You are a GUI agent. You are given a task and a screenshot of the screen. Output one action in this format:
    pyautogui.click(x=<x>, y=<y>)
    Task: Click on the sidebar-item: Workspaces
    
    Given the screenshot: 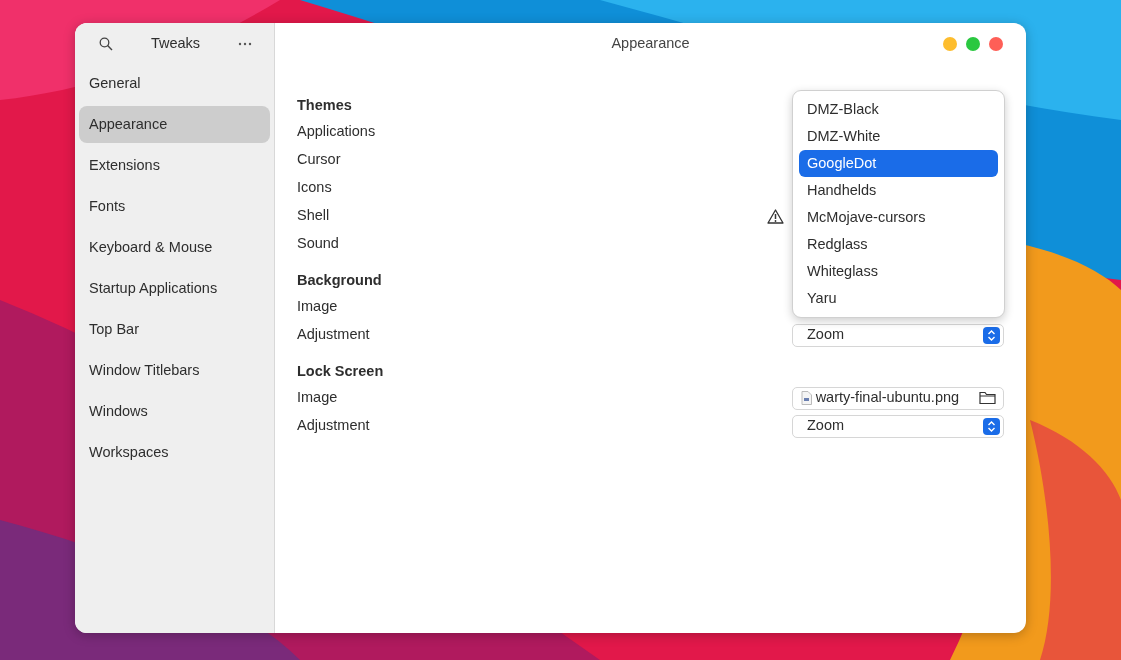 What is the action you would take?
    pyautogui.click(x=174, y=452)
    